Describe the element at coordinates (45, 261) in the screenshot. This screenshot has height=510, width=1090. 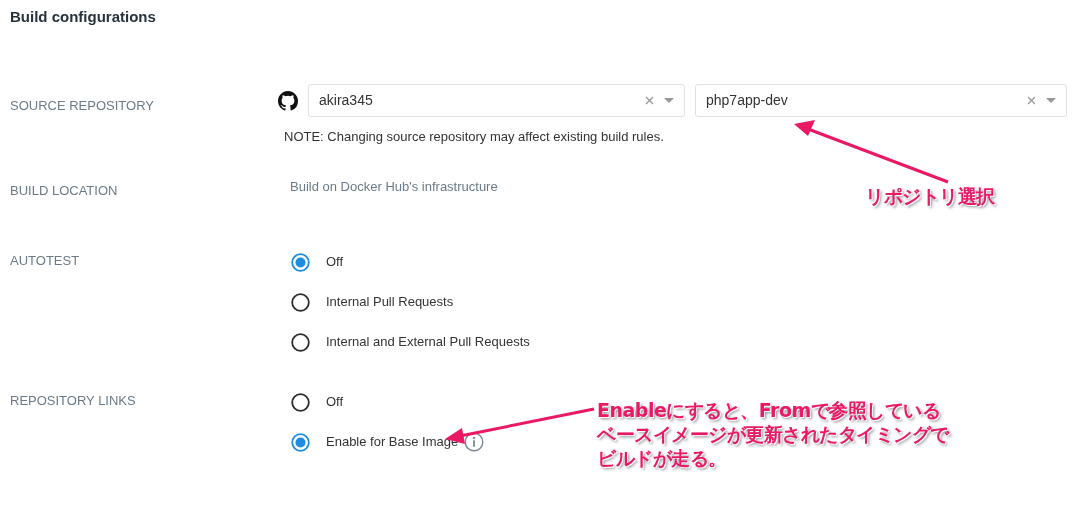
I see `field-label: AUTOTEST` at that location.